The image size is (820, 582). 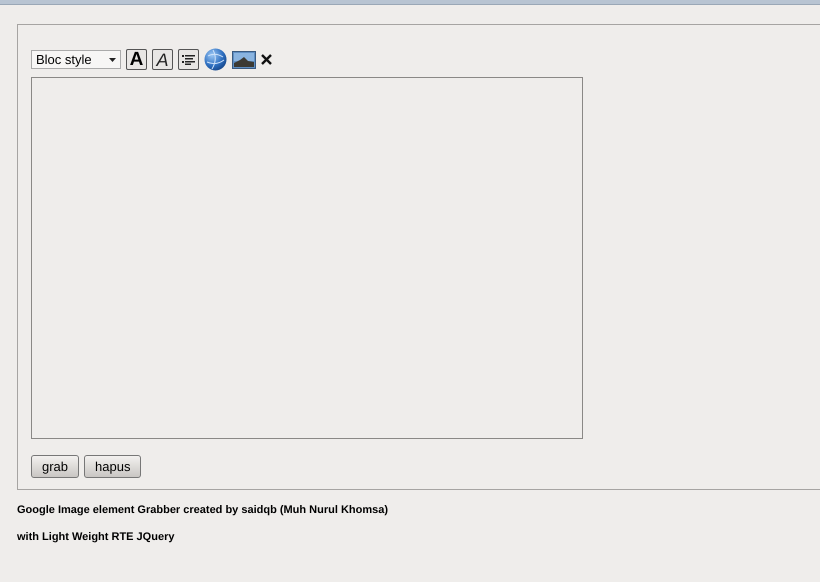 I want to click on action-button: grab, so click(x=55, y=466).